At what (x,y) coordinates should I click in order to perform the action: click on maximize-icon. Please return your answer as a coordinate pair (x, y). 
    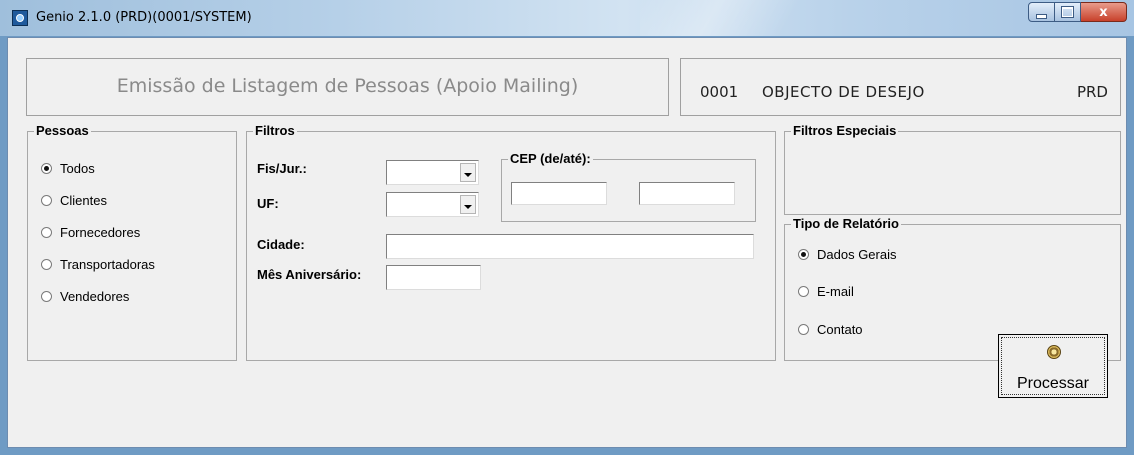
    Looking at the image, I should click on (1067, 12).